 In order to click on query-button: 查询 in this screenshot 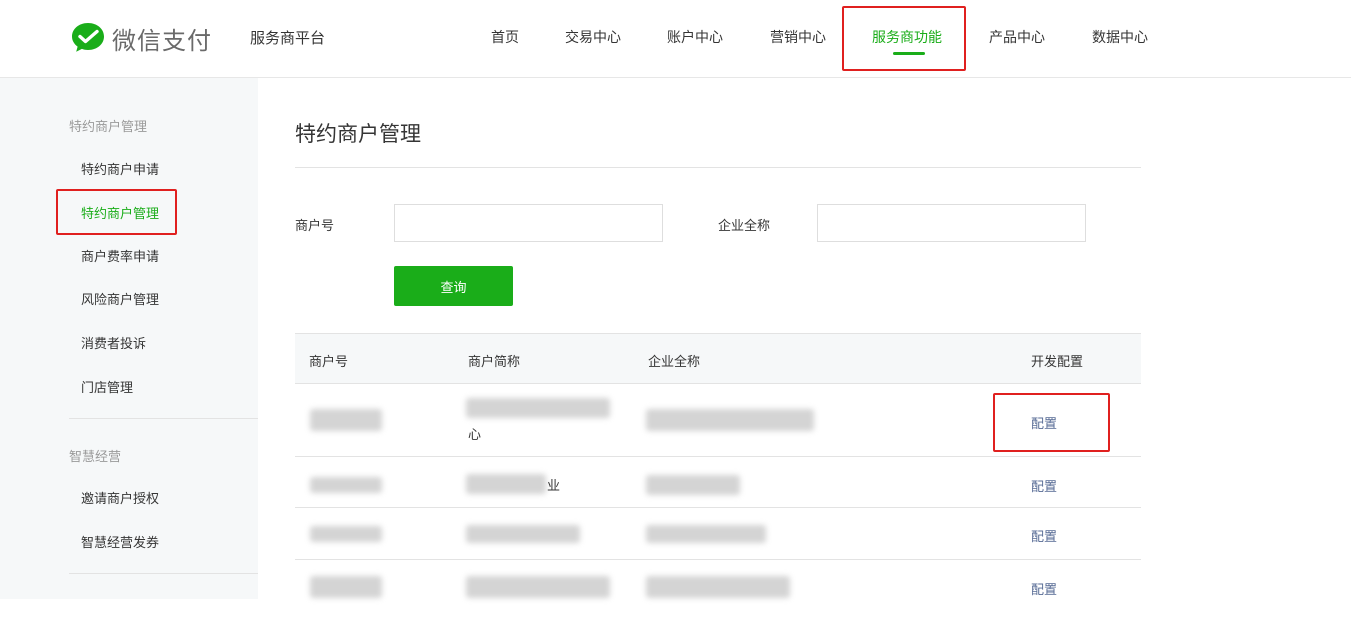, I will do `click(453, 286)`.